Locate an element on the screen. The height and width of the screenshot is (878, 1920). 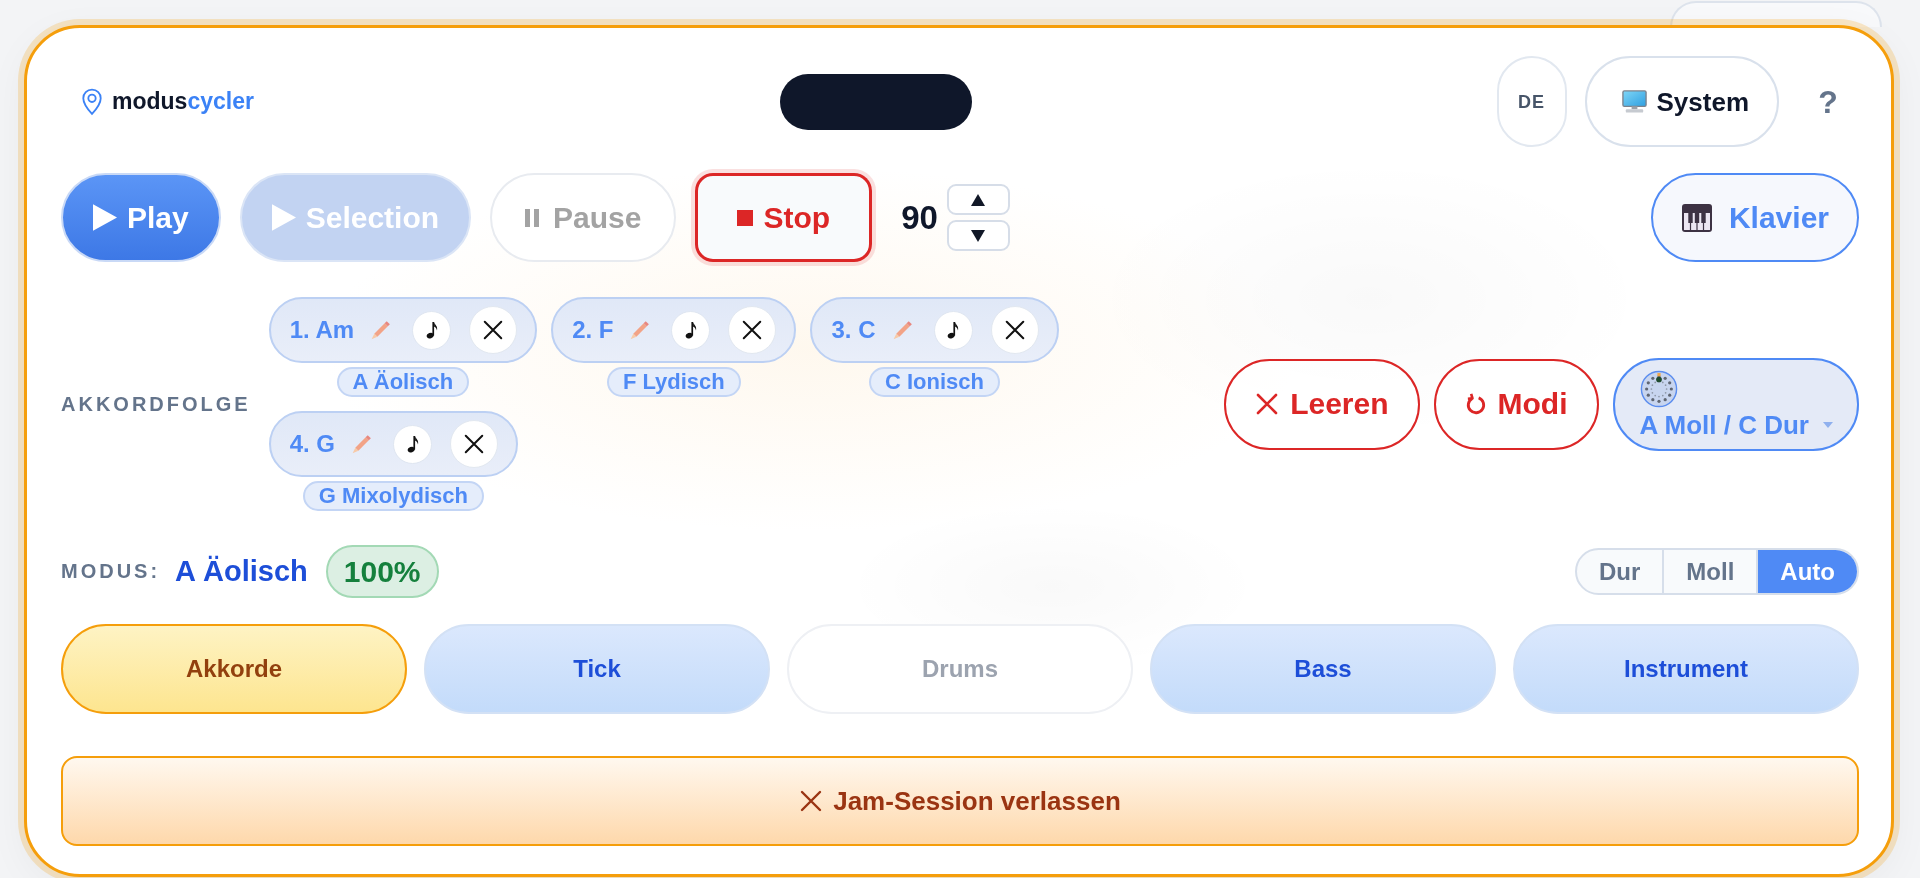
triangle-up-icon is located at coordinates (978, 199).